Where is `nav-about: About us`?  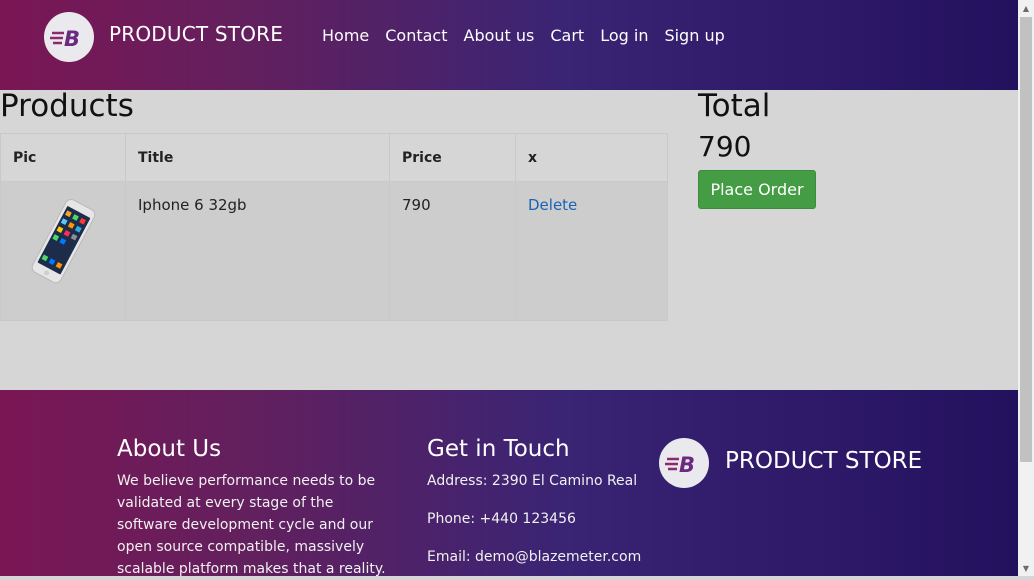 nav-about: About us is located at coordinates (499, 35).